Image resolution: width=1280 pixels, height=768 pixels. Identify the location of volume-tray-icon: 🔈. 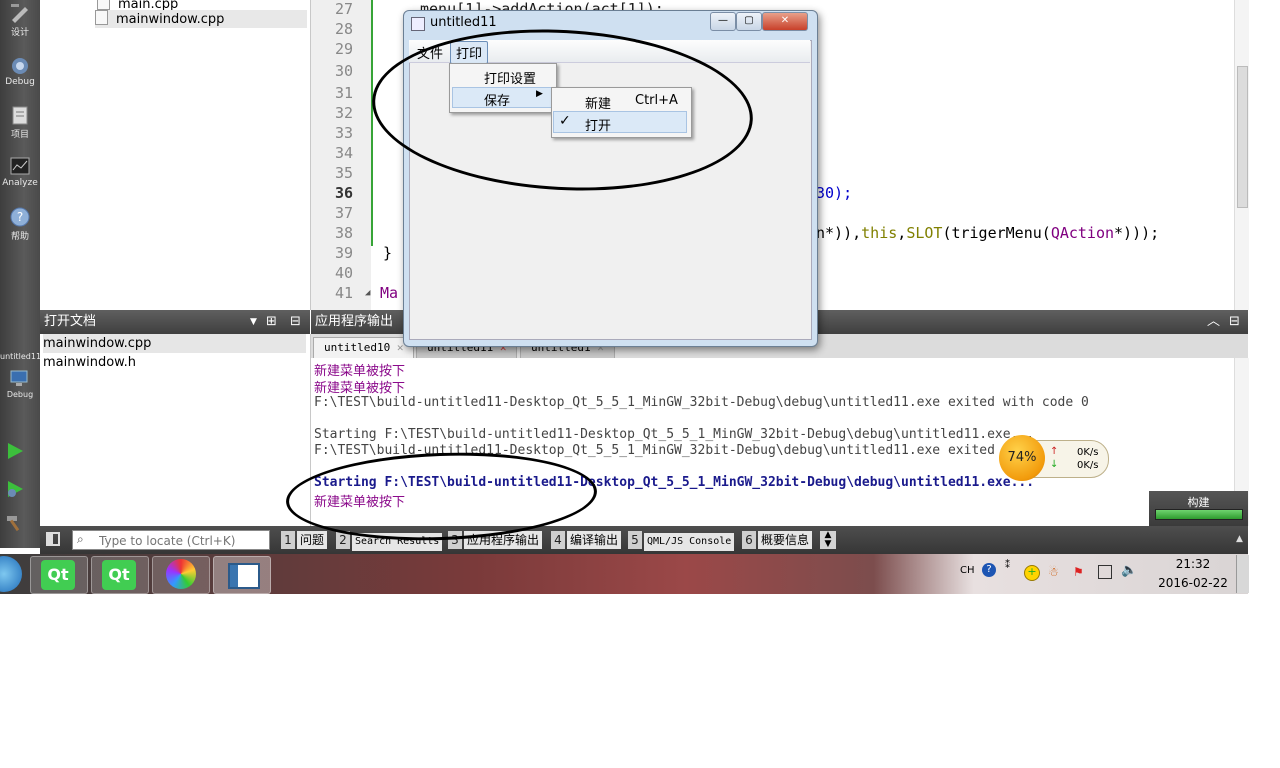
(1129, 570).